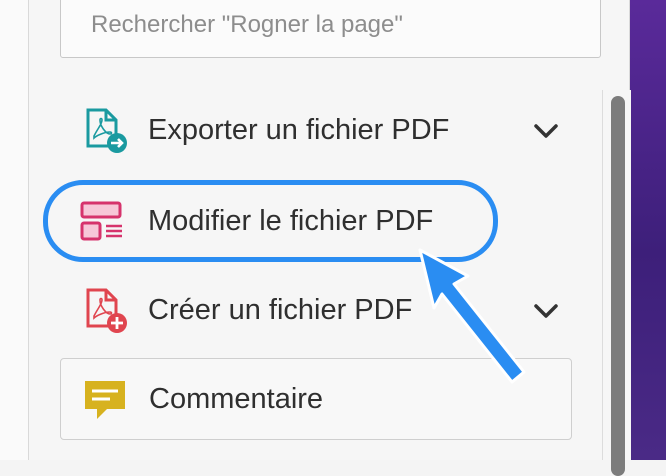 This screenshot has height=476, width=666. What do you see at coordinates (101, 221) in the screenshot?
I see `edit-pdf-icon` at bounding box center [101, 221].